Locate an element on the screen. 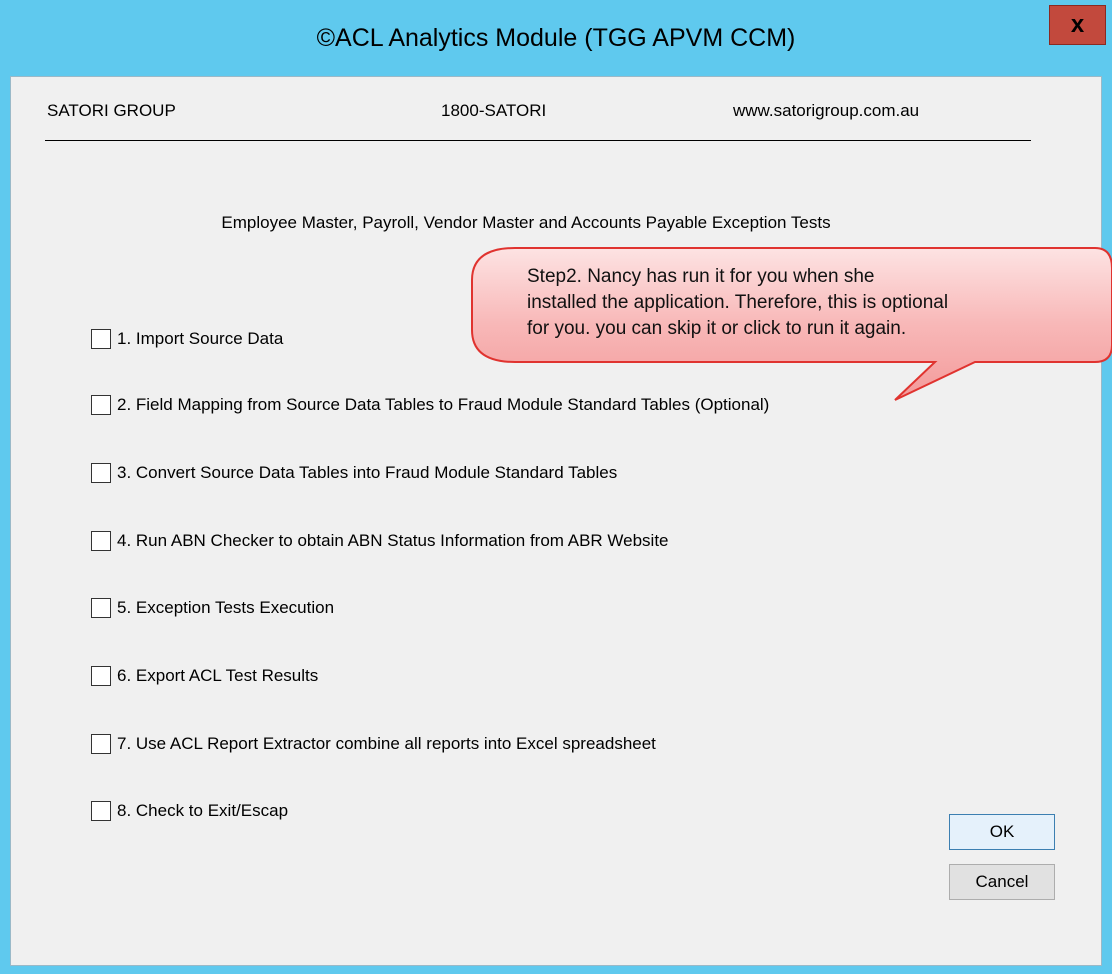 This screenshot has height=974, width=1112. callout-line: Step2. Nancy has run it for you when she is located at coordinates (701, 276).